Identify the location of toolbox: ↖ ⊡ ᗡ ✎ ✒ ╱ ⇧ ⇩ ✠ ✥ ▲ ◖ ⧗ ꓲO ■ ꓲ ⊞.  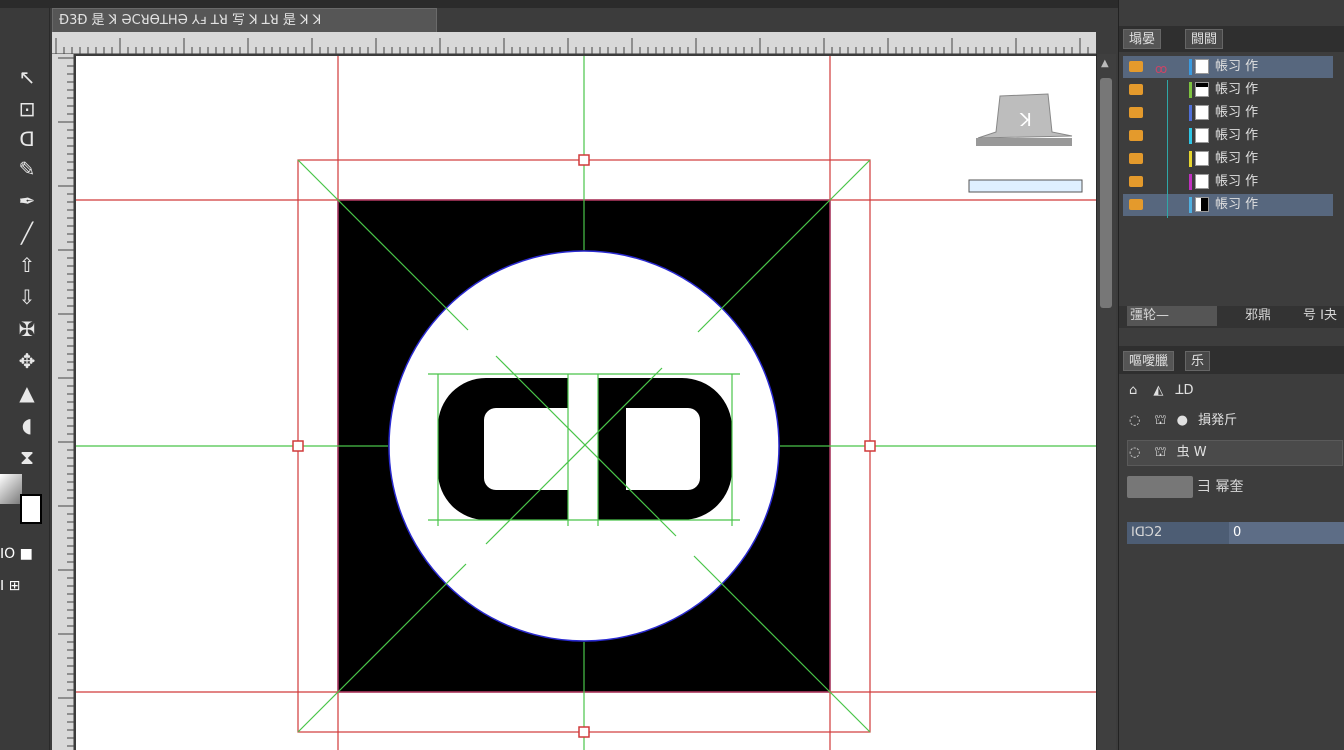
(25, 379).